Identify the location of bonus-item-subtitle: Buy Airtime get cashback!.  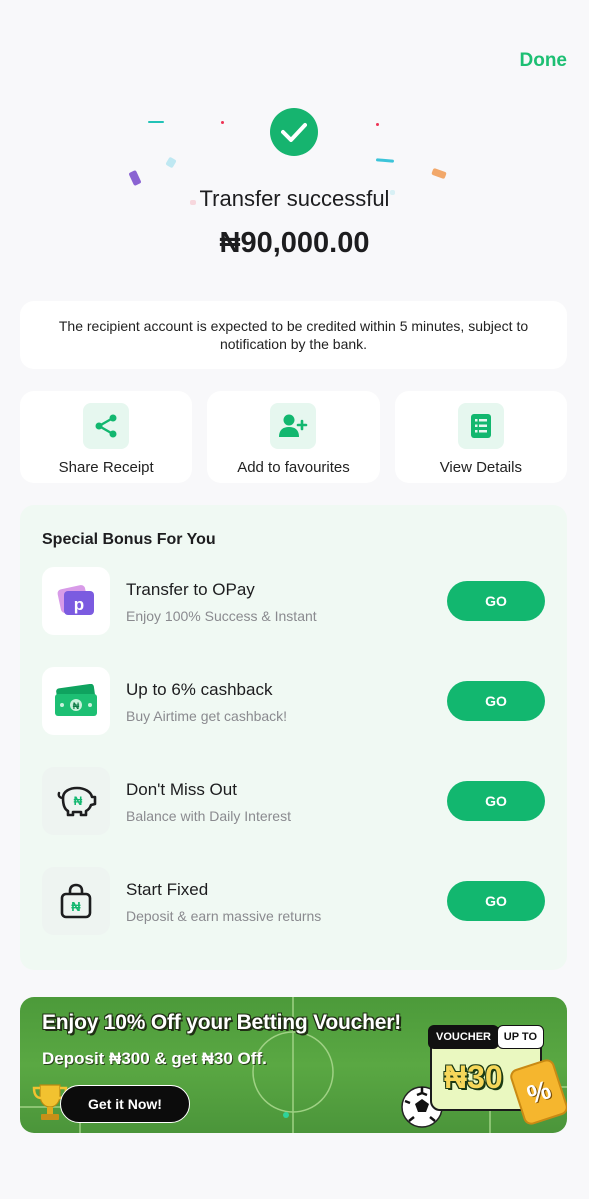
(207, 716).